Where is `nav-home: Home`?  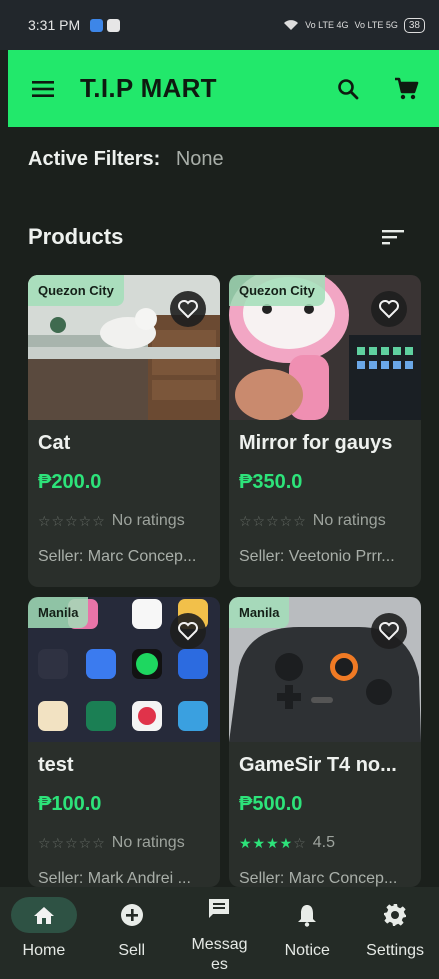 nav-home: Home is located at coordinates (44, 929).